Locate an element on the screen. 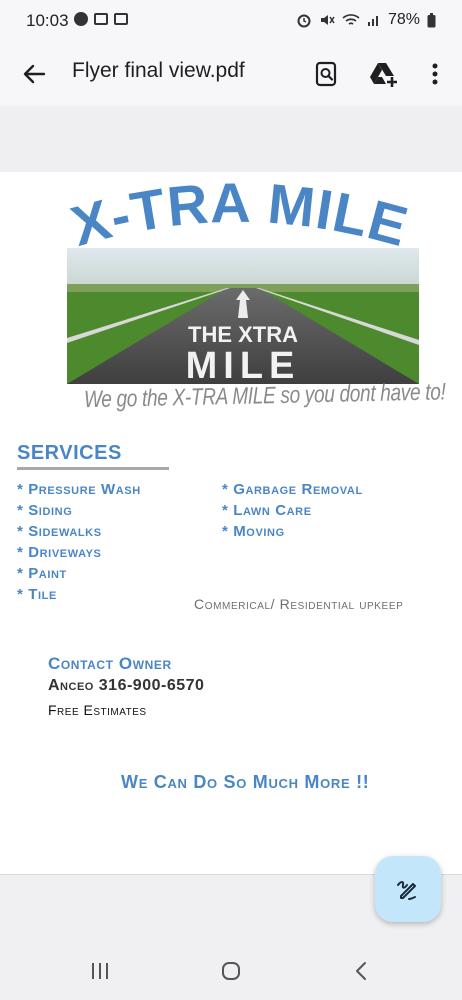 The height and width of the screenshot is (1000, 462). document-title: Flyer final view.pdf is located at coordinates (158, 70).